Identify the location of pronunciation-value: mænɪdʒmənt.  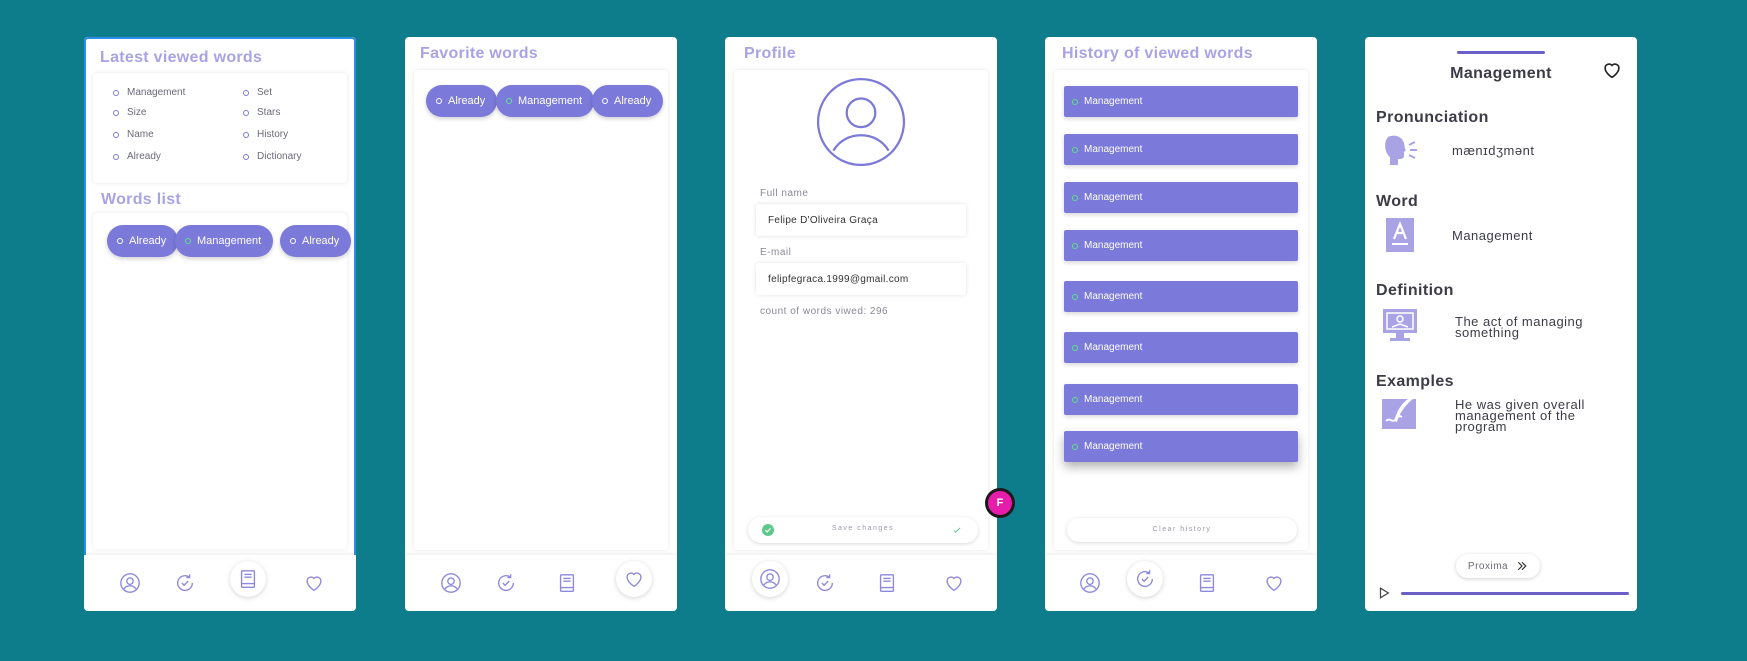
(1493, 150).